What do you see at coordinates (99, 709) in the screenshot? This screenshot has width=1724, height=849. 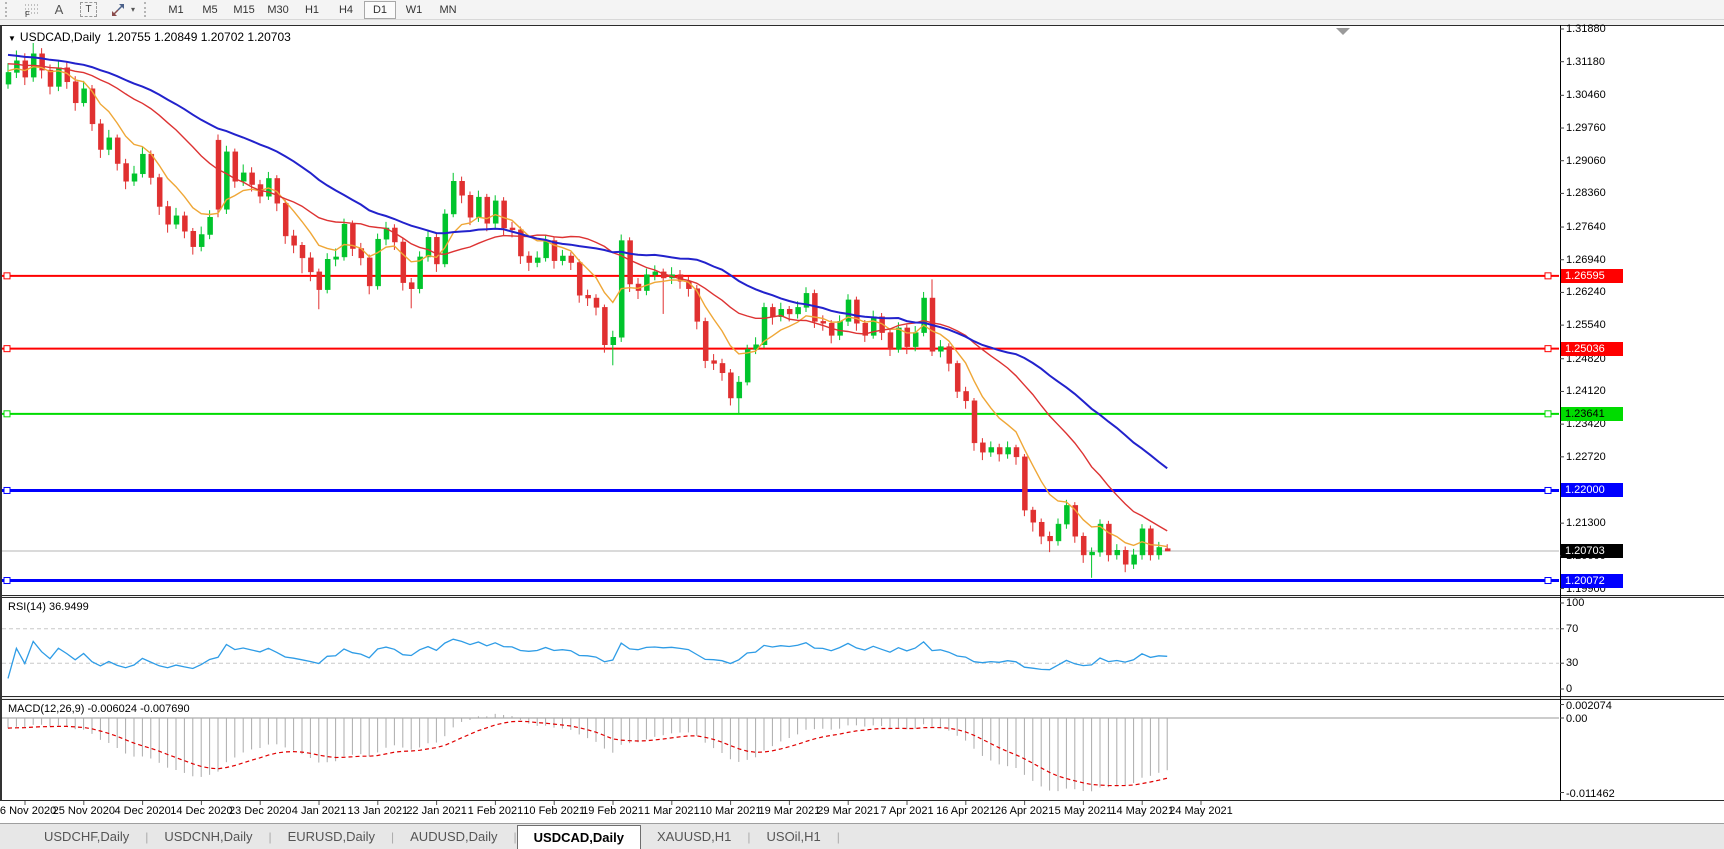 I see `macd-indicator-label: MACD(12,26,9) -0.006024 -0.007690` at bounding box center [99, 709].